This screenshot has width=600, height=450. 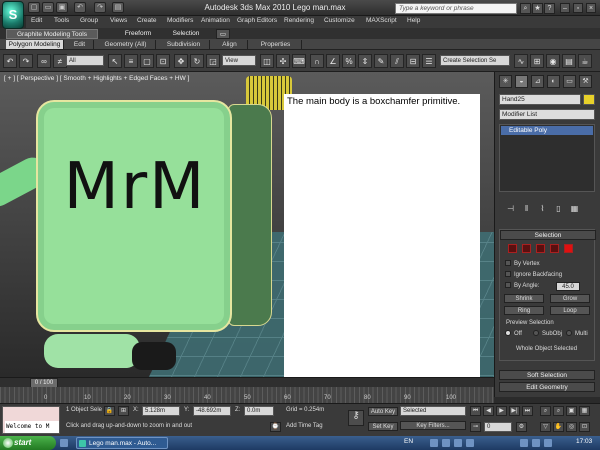 What do you see at coordinates (48, 7) in the screenshot?
I see `open-file-icon: ▭` at bounding box center [48, 7].